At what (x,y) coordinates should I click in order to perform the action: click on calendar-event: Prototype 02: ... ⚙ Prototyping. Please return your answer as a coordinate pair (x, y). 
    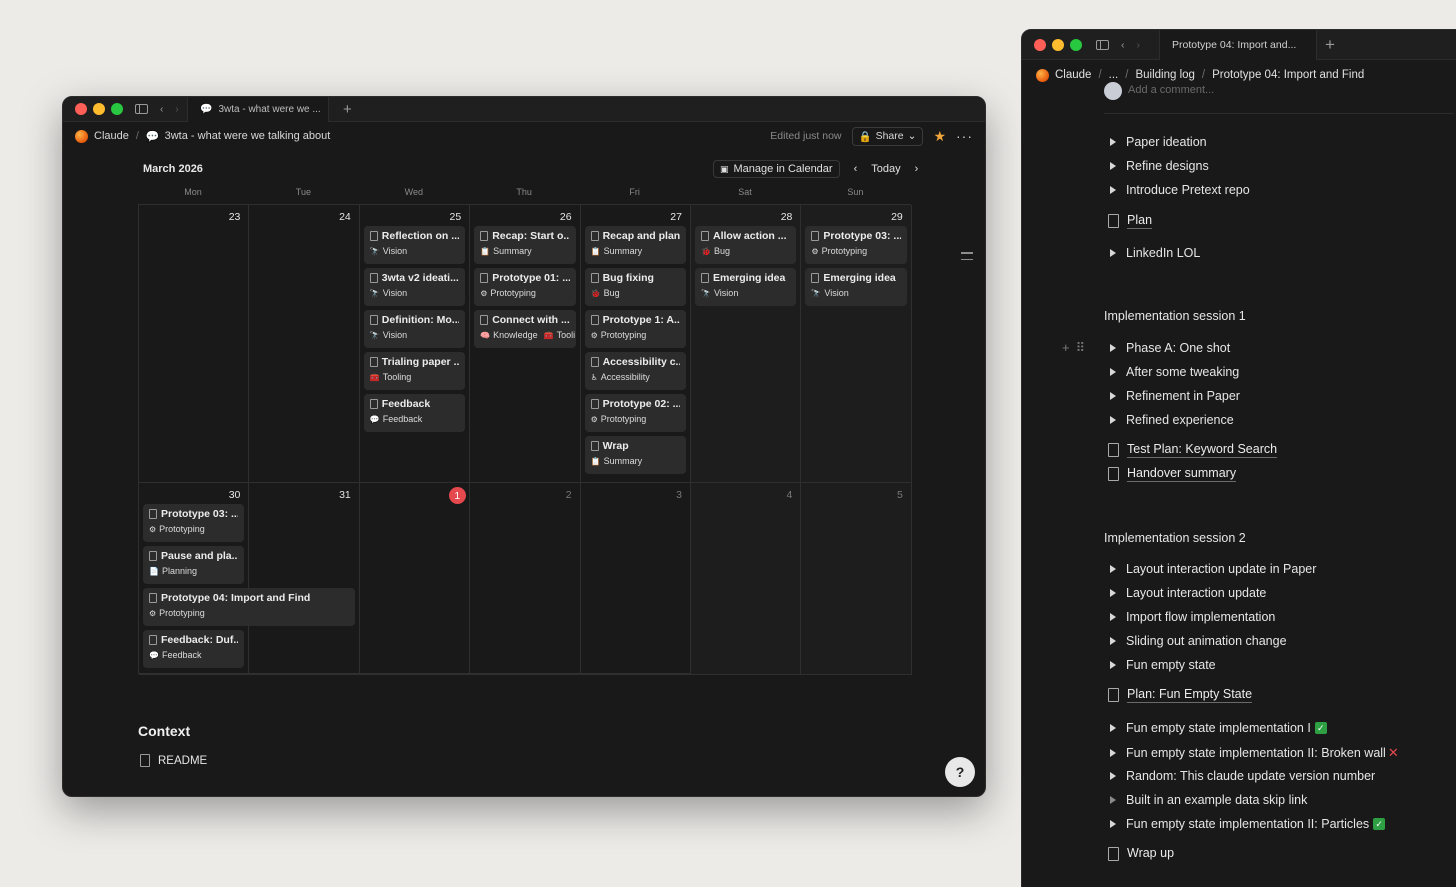
    Looking at the image, I should click on (635, 413).